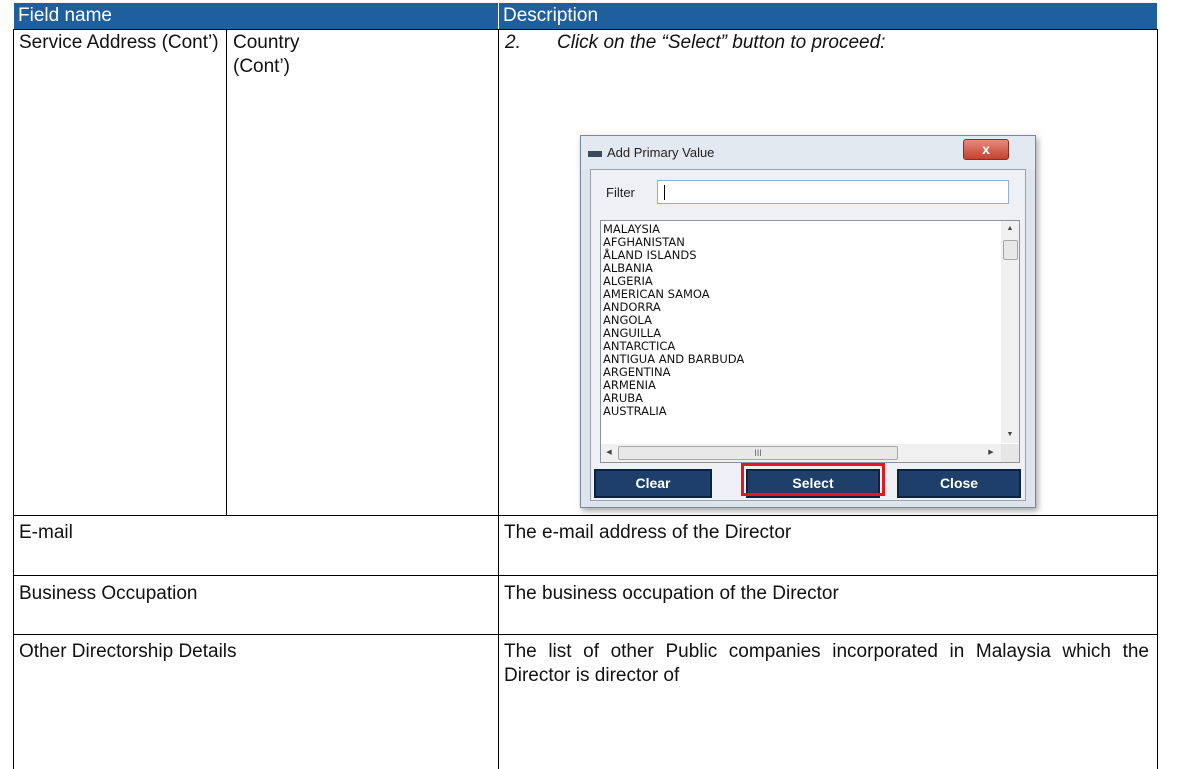 The image size is (1181, 769). Describe the element at coordinates (595, 154) in the screenshot. I see `app-icon` at that location.